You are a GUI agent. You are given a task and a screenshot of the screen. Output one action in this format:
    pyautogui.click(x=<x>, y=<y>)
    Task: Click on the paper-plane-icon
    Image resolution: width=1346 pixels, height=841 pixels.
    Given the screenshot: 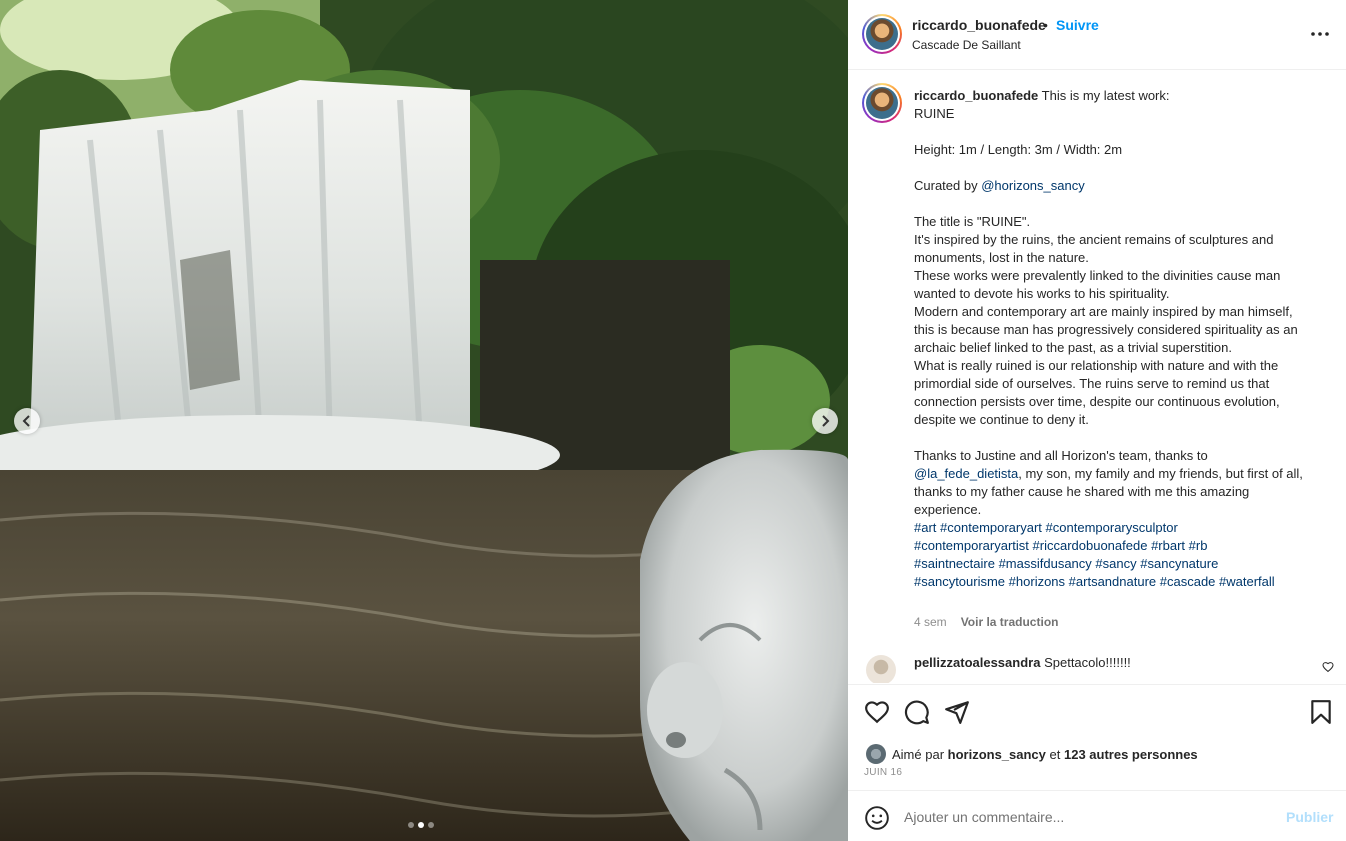 What is the action you would take?
    pyautogui.click(x=957, y=712)
    